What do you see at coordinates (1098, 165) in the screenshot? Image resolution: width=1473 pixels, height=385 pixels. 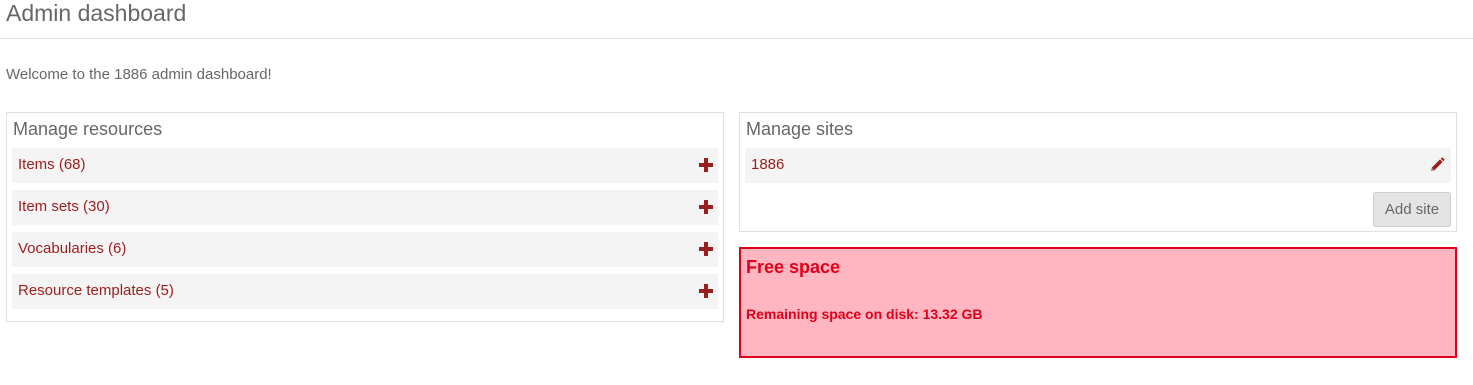 I see `site-row: 1886` at bounding box center [1098, 165].